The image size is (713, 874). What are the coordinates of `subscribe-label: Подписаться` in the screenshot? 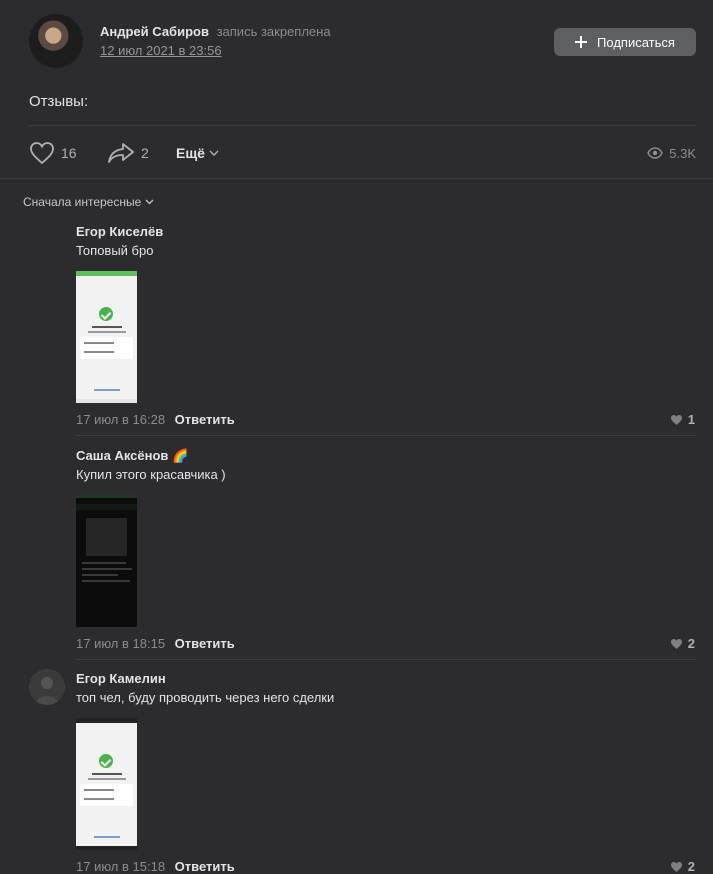 It's located at (636, 42).